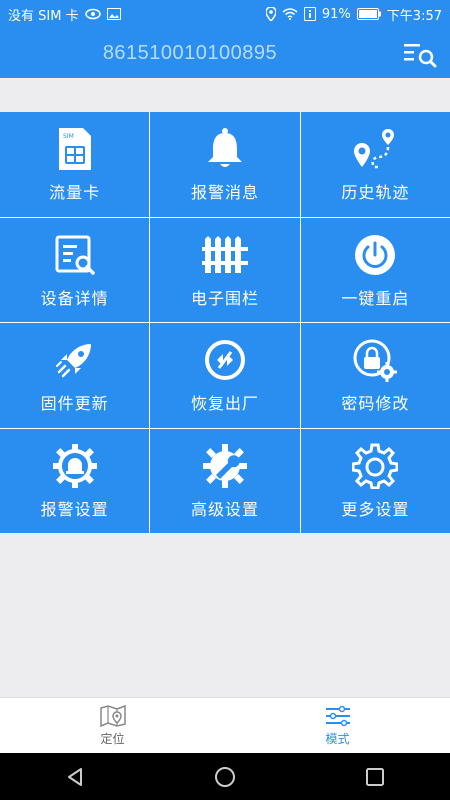 The image size is (450, 800). I want to click on bottom-nav: 定位 模式, so click(225, 725).